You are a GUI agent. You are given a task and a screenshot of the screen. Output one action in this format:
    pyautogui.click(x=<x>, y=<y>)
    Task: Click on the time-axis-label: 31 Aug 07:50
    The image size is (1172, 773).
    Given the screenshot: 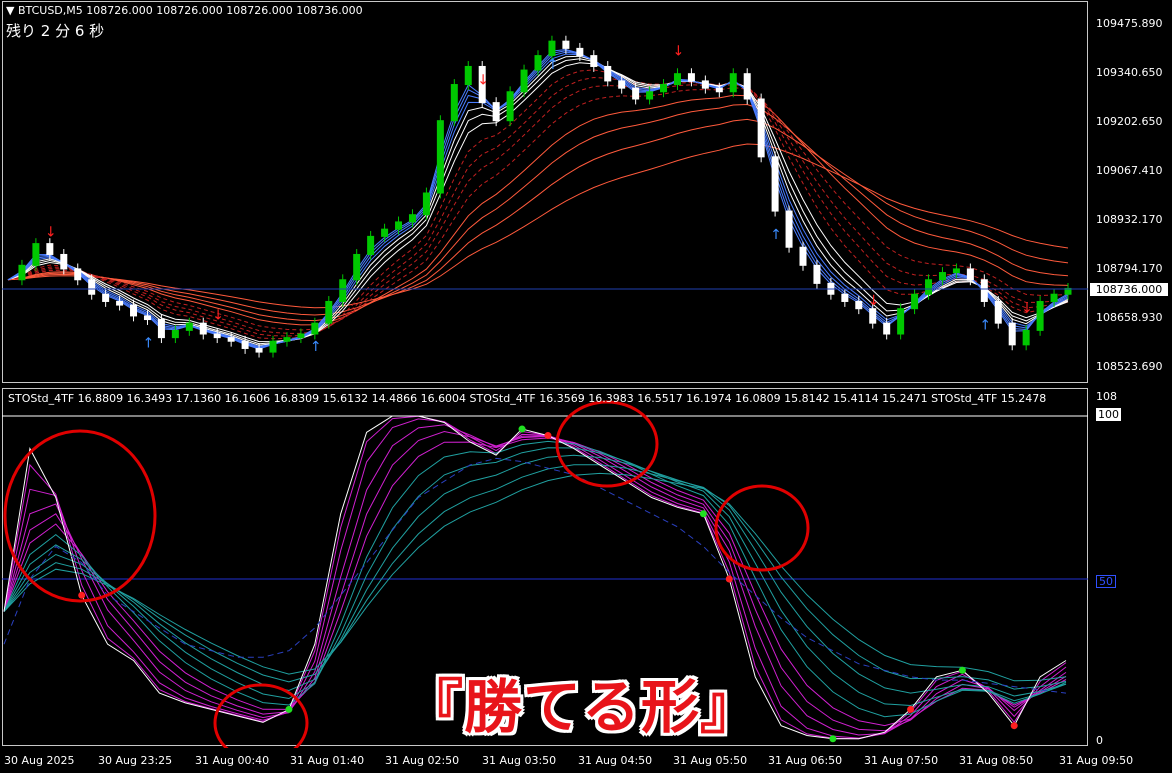 What is the action you would take?
    pyautogui.click(x=901, y=760)
    